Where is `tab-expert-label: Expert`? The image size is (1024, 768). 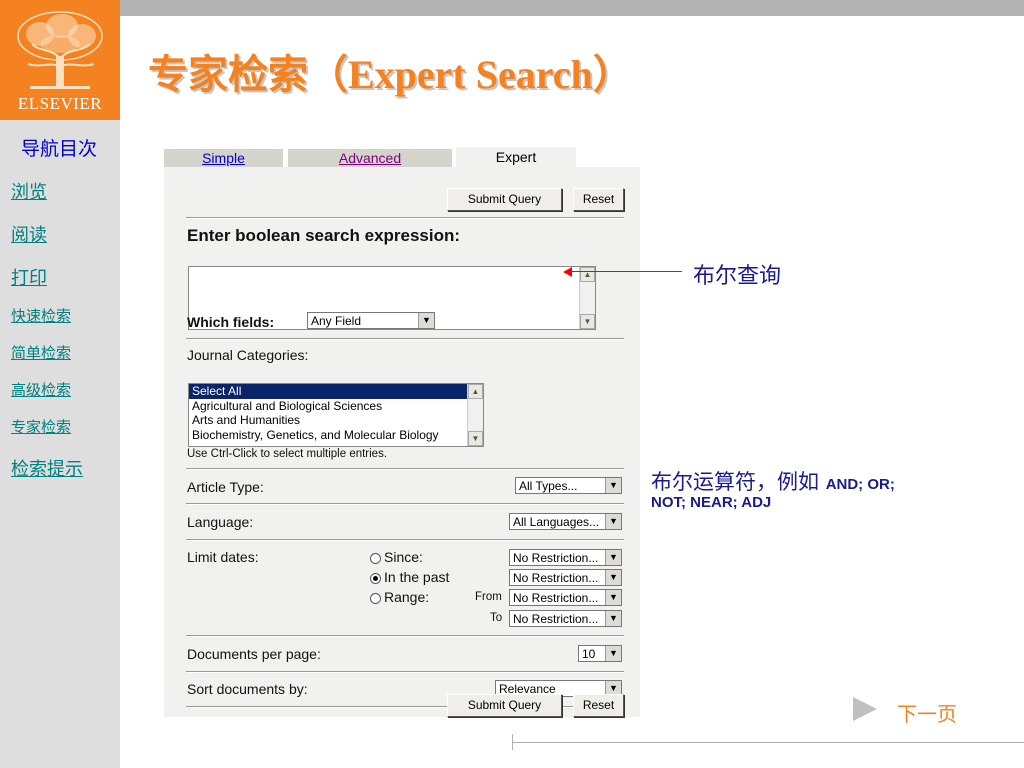 tab-expert-label: Expert is located at coordinates (516, 157).